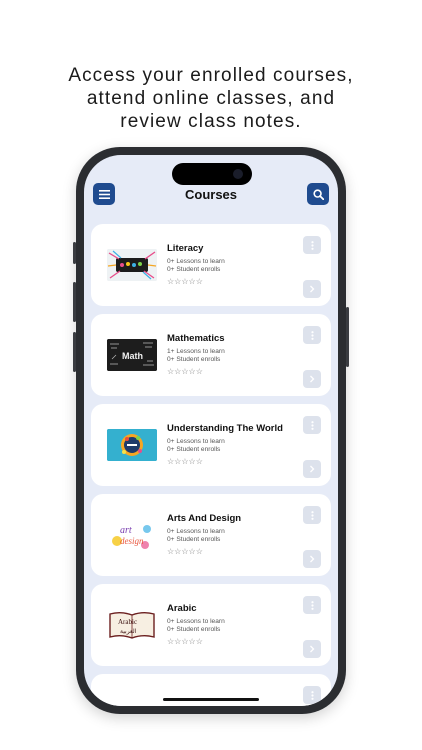 The width and height of the screenshot is (422, 750). What do you see at coordinates (225, 428) in the screenshot?
I see `course-title: Understanding The World` at bounding box center [225, 428].